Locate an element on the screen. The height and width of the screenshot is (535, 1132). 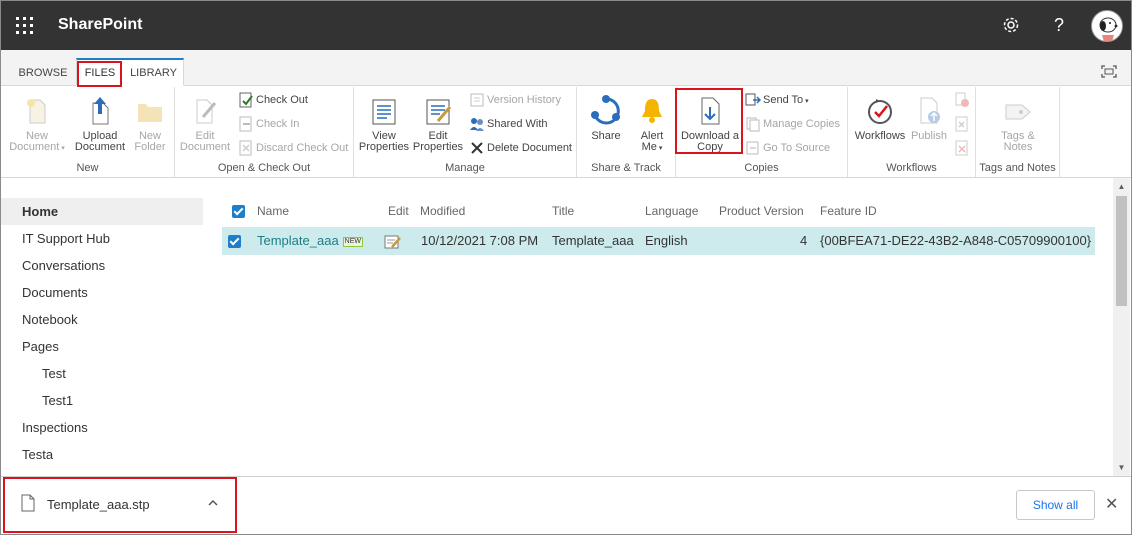
help-icon: ? is located at coordinates (1059, 25).